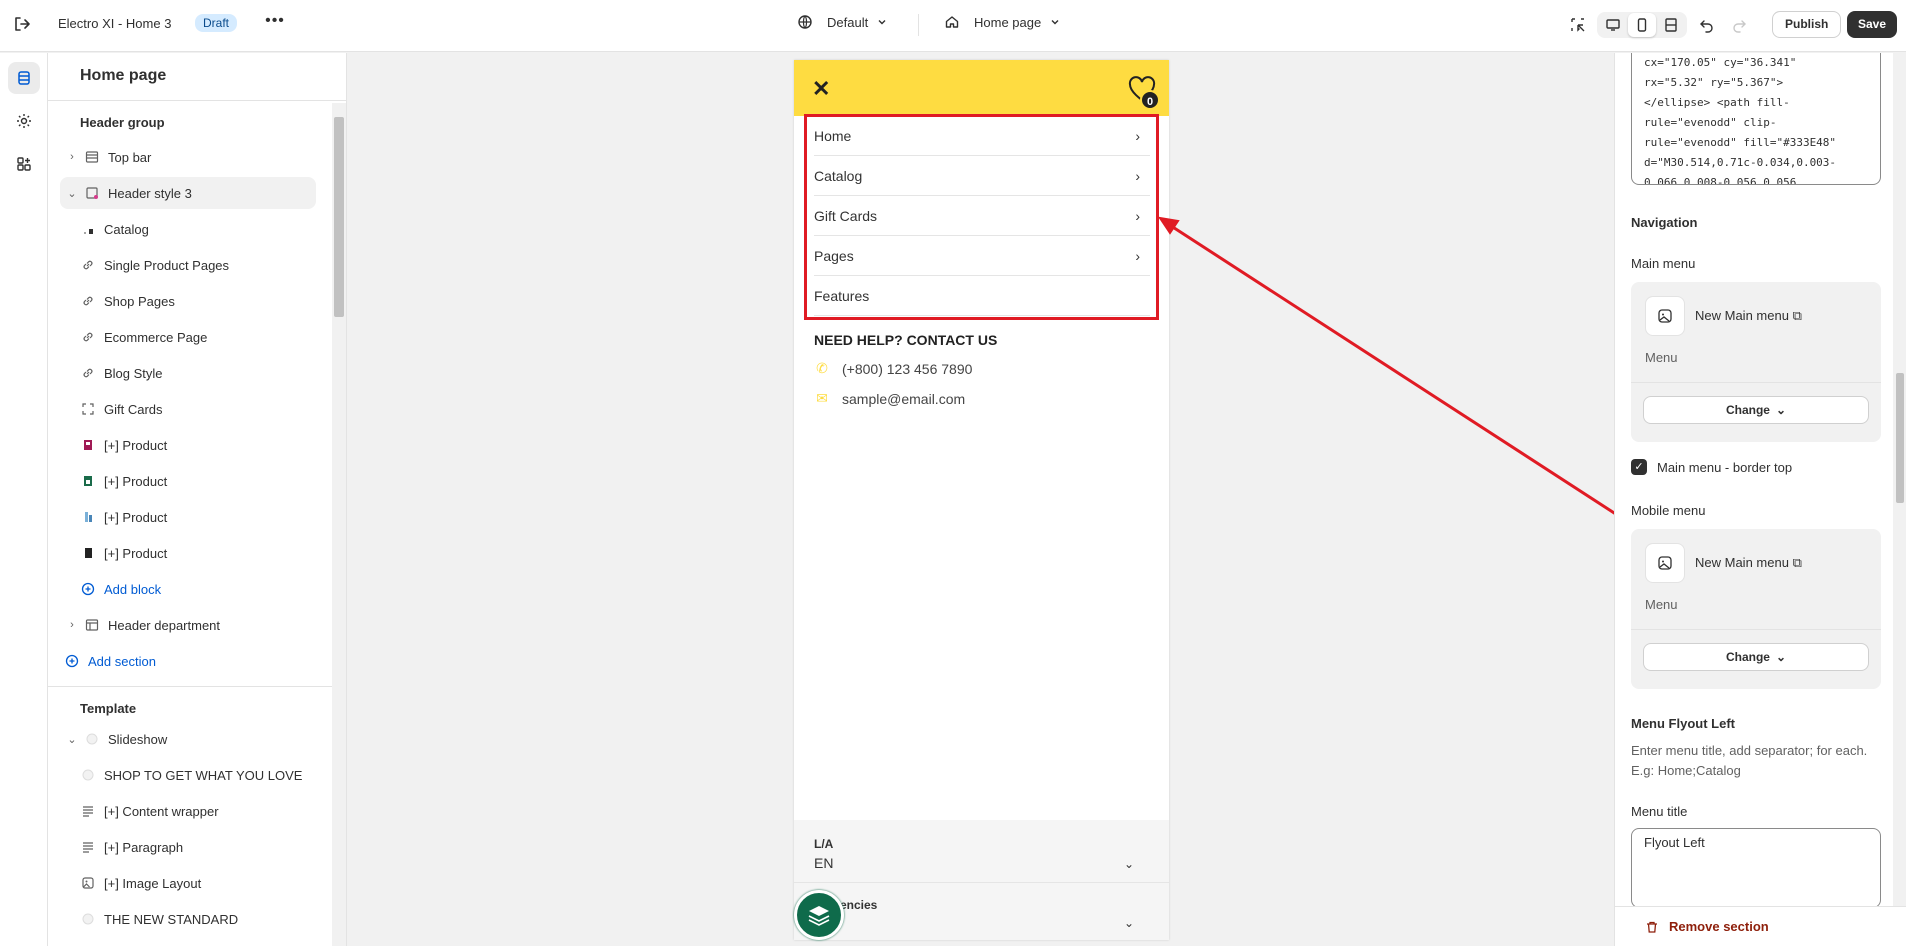 This screenshot has width=1906, height=946. Describe the element at coordinates (188, 661) in the screenshot. I see `add-section-button: Add section` at that location.